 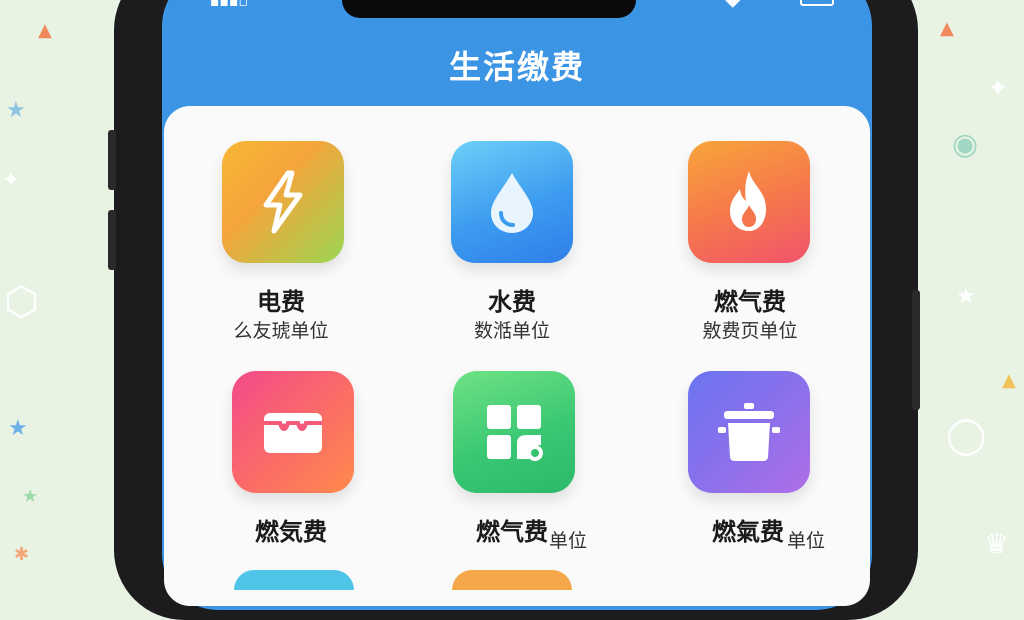 I want to click on electricity-service-tile, so click(x=283, y=202).